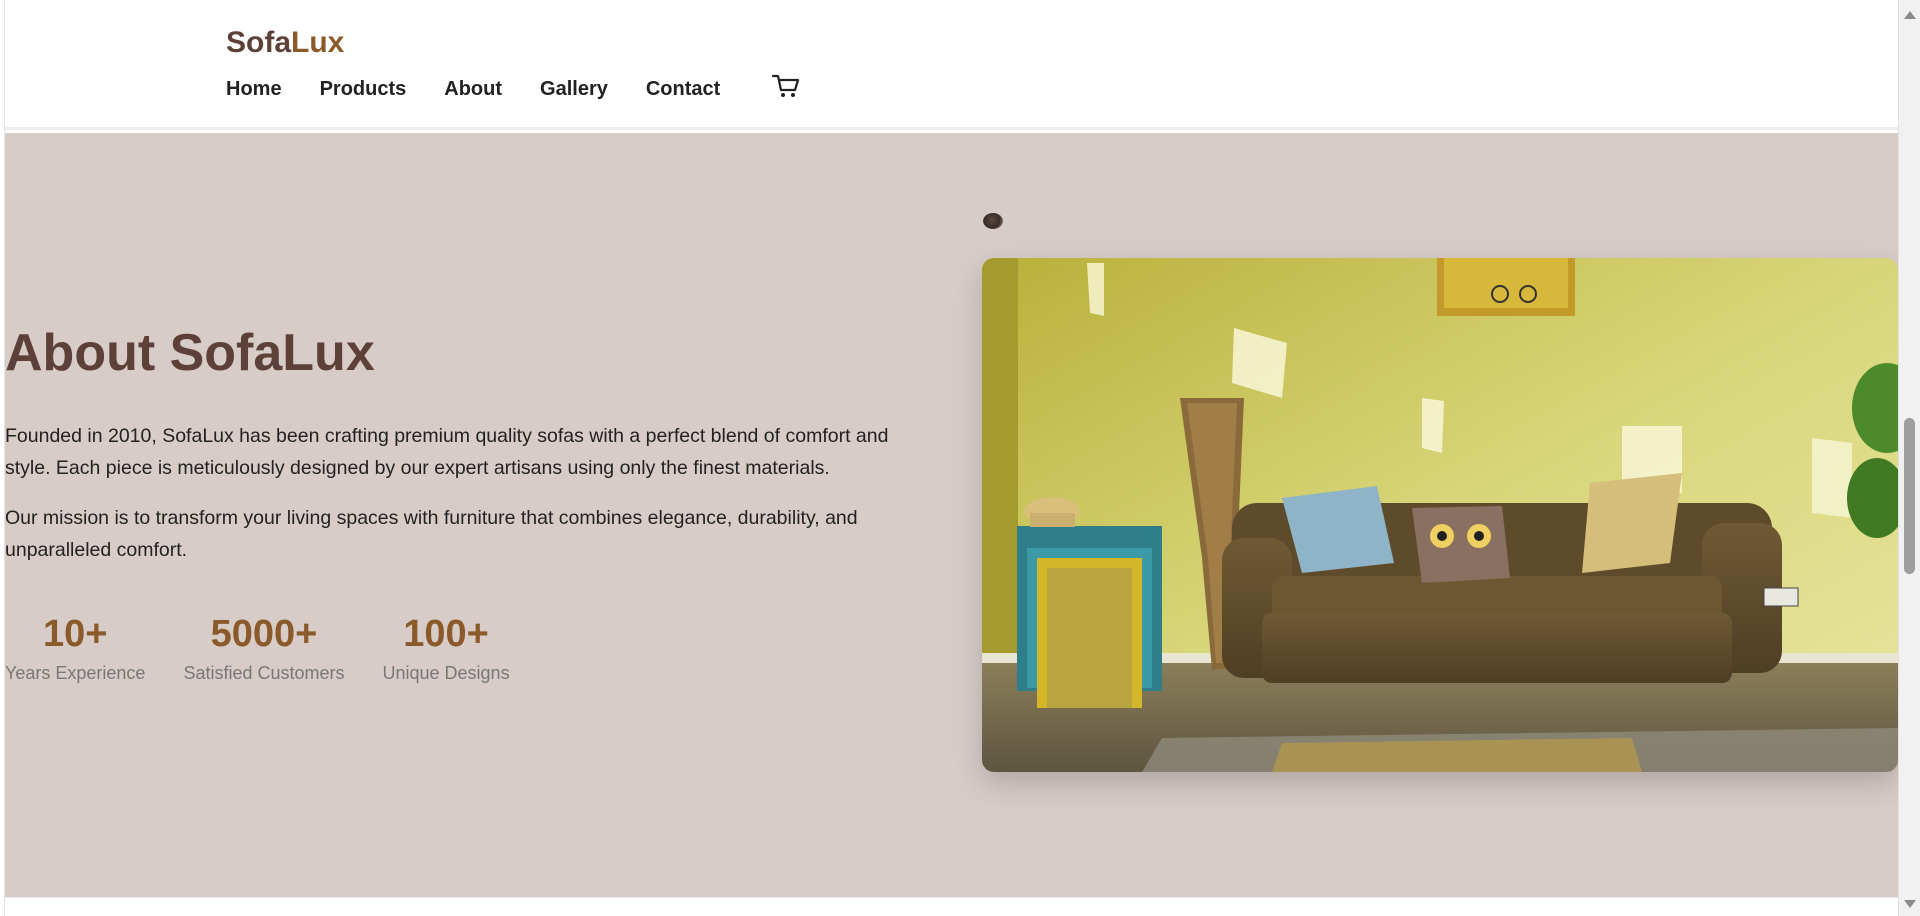 The height and width of the screenshot is (916, 1920). I want to click on nav-about: About, so click(473, 89).